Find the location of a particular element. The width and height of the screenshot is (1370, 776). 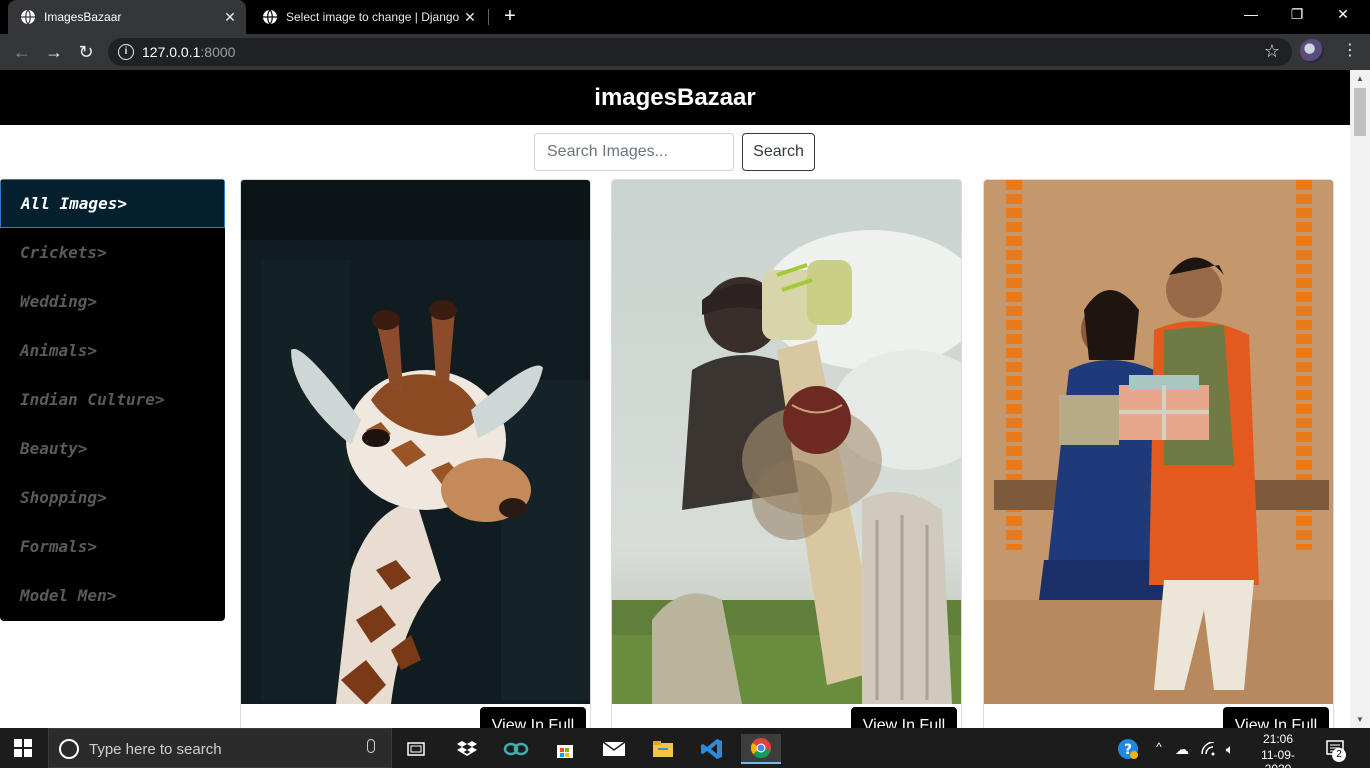

file-explorer-icon is located at coordinates (663, 749).